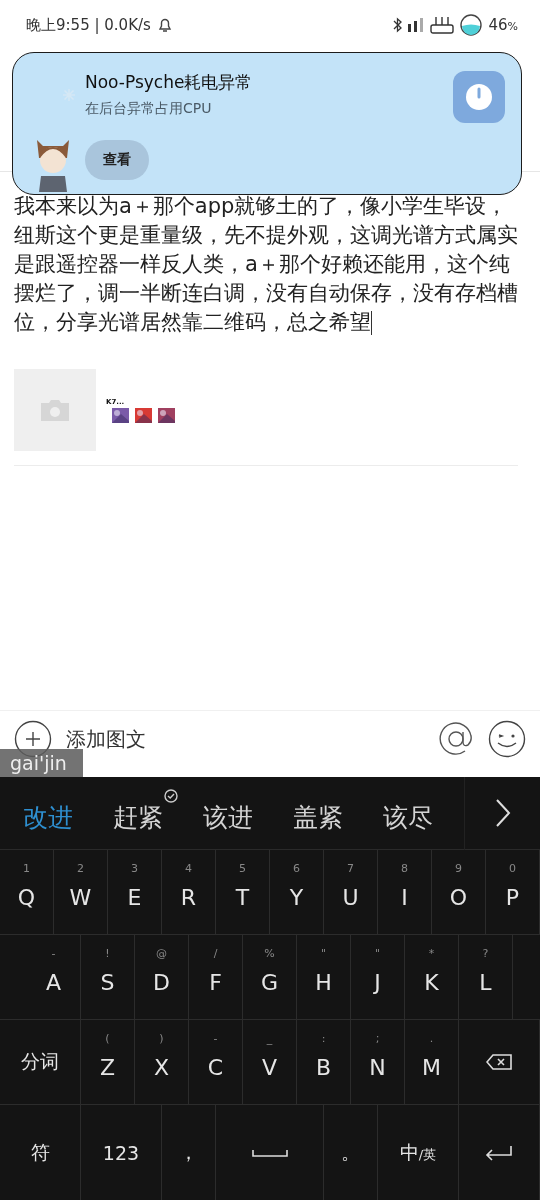 This screenshot has width=540, height=1200. What do you see at coordinates (26, 868) in the screenshot?
I see `key-hint: 1` at bounding box center [26, 868].